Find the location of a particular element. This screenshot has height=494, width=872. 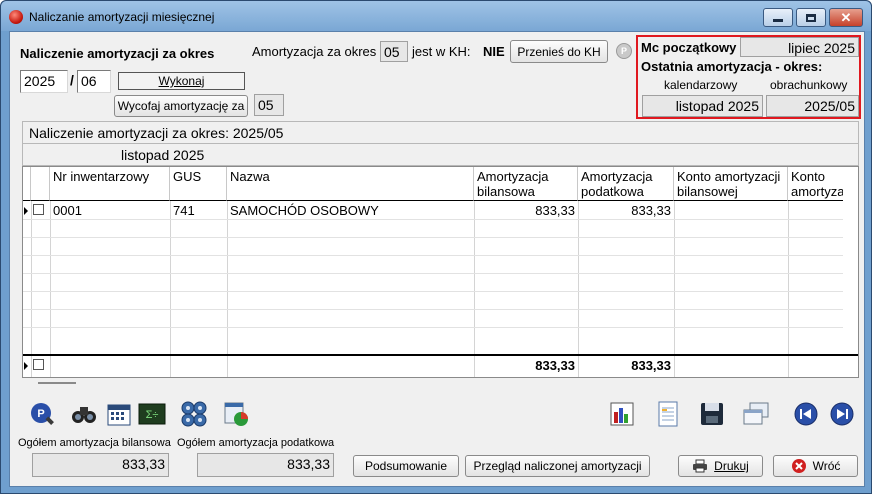

kh-period-field: 05 is located at coordinates (394, 51).